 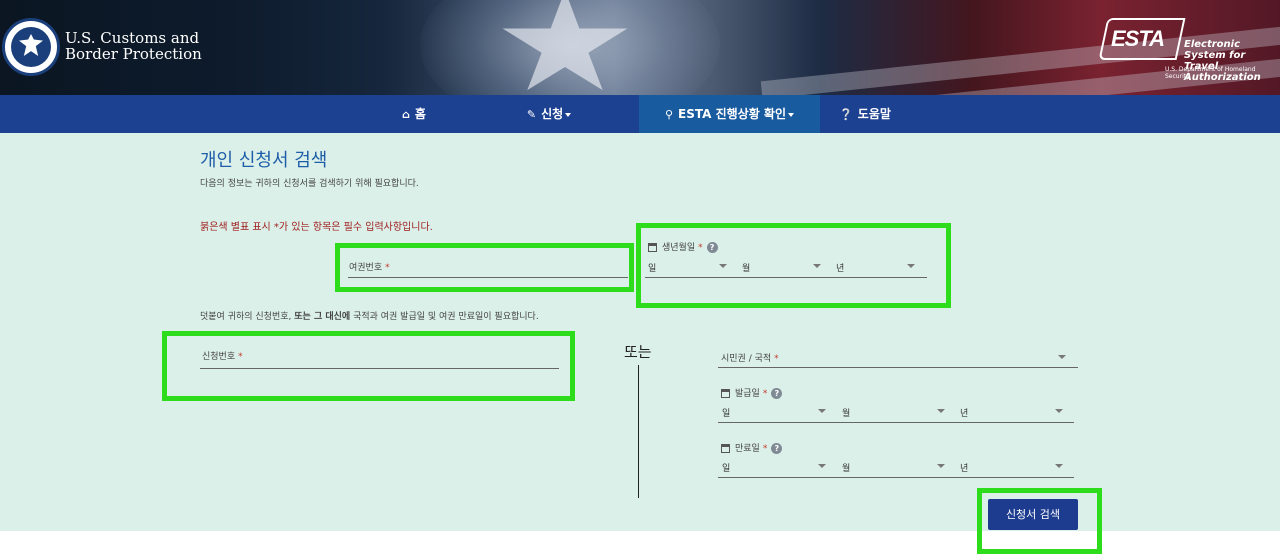 I want to click on expiry-date-label: 만료일, so click(x=747, y=449).